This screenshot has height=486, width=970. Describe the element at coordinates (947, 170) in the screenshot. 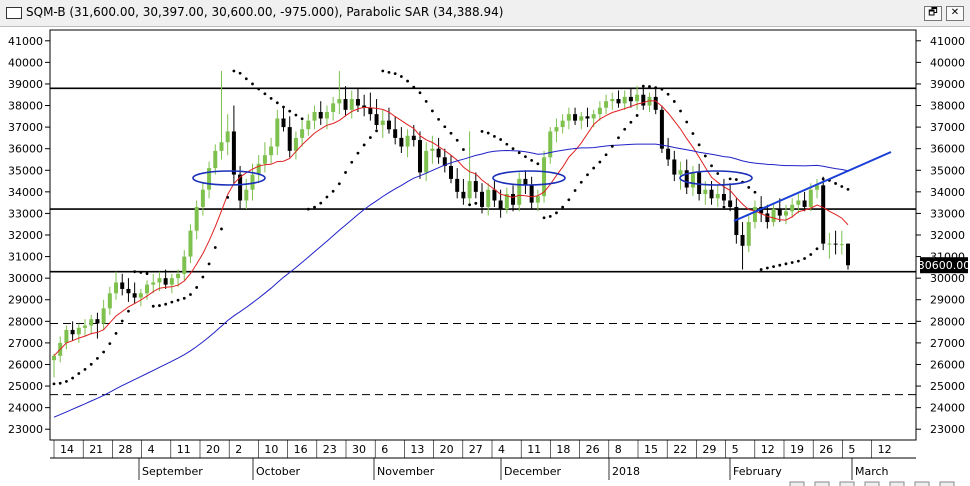

I see `y-tick-label-right: 35000` at that location.